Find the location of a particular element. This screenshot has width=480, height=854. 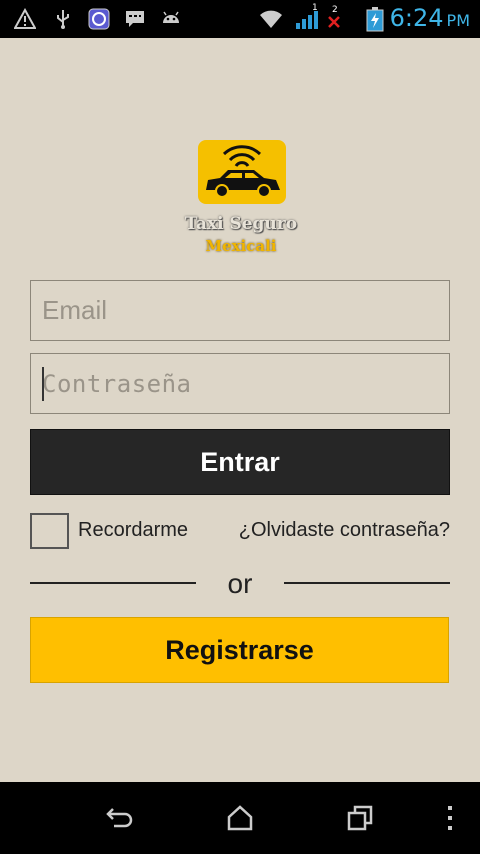

app-logo: Taxi Seguro Mexicali is located at coordinates (241, 200).